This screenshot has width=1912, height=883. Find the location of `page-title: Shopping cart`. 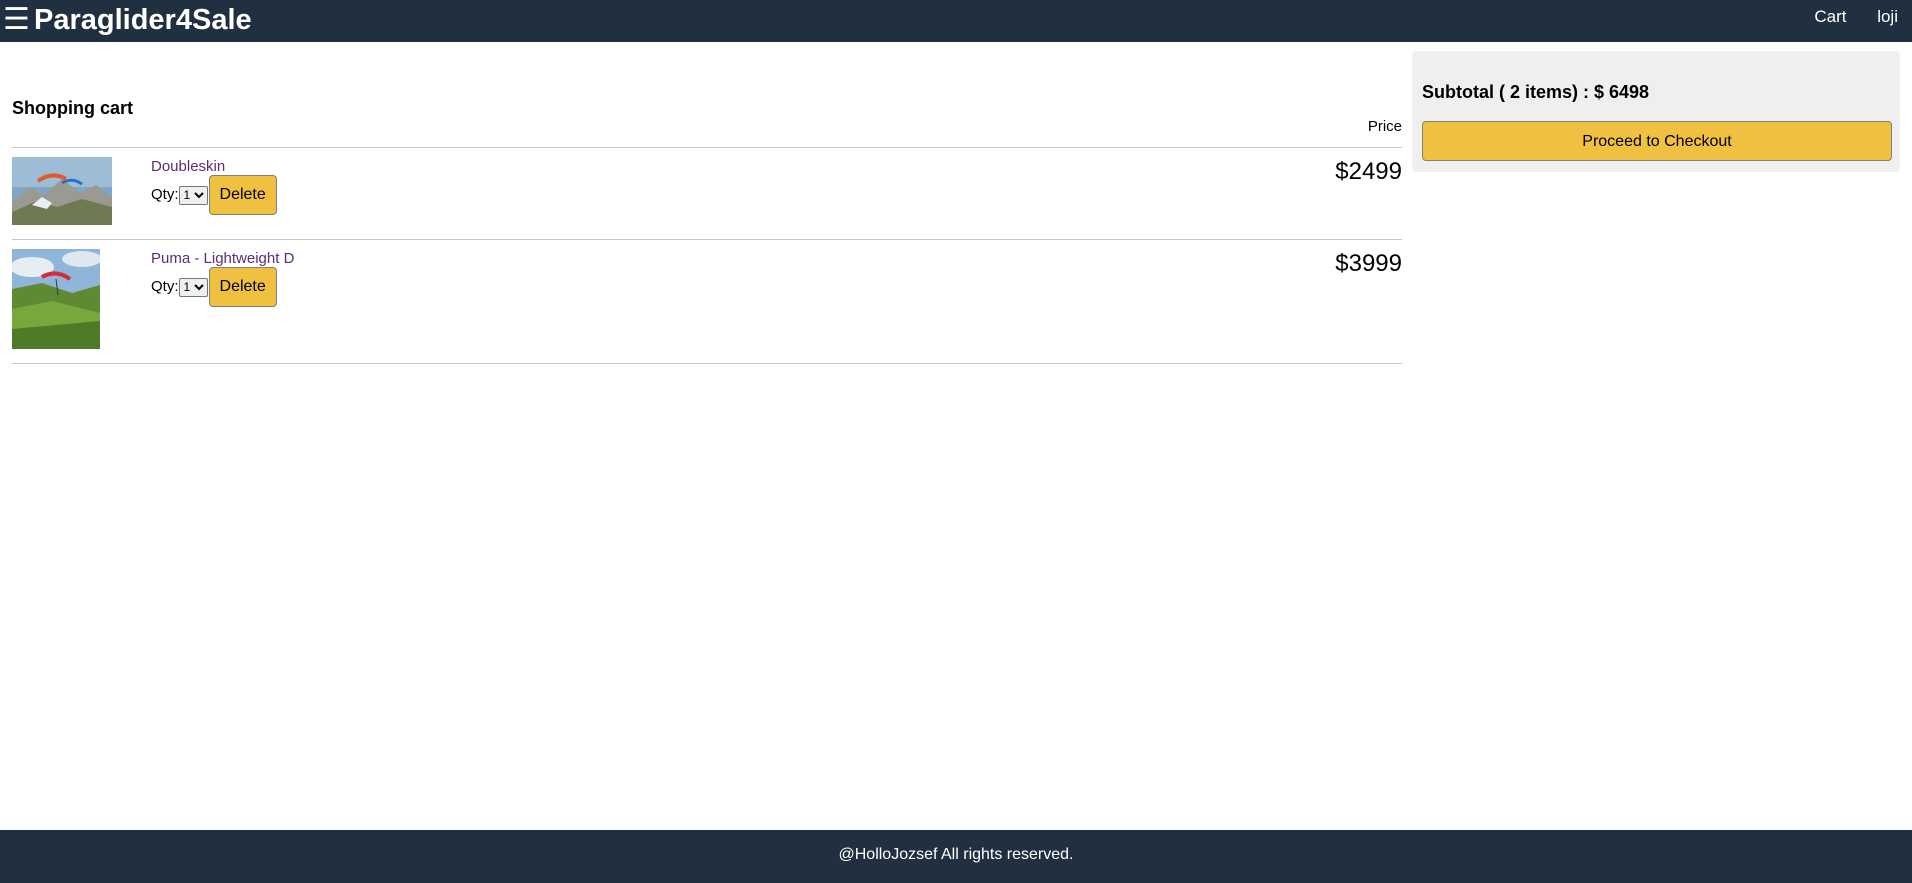

page-title: Shopping cart is located at coordinates (72, 108).